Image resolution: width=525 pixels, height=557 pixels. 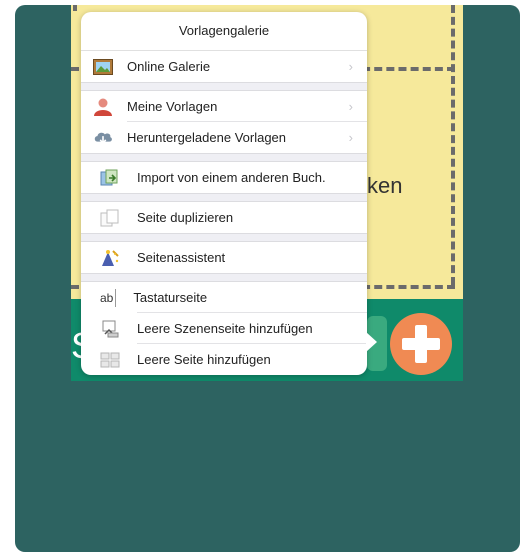 I want to click on add-page-button, so click(x=421, y=344).